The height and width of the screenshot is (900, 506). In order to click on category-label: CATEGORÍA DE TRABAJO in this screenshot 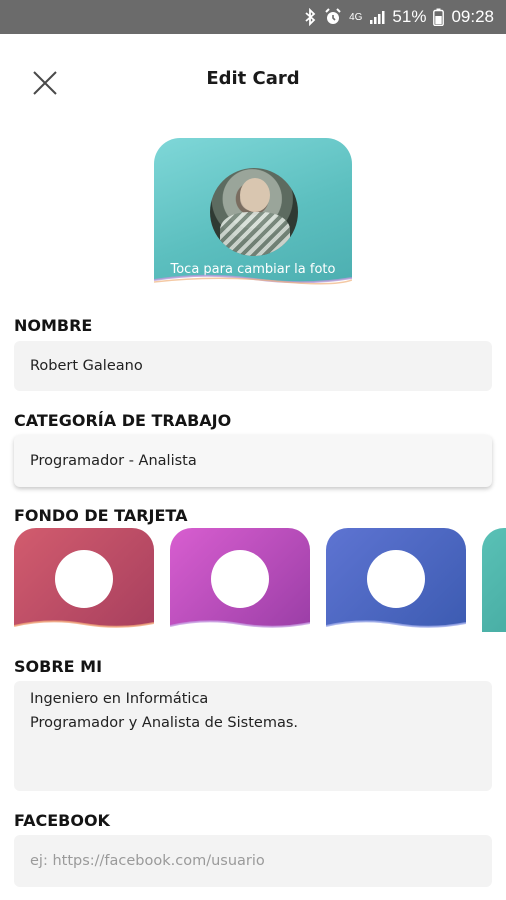, I will do `click(123, 420)`.